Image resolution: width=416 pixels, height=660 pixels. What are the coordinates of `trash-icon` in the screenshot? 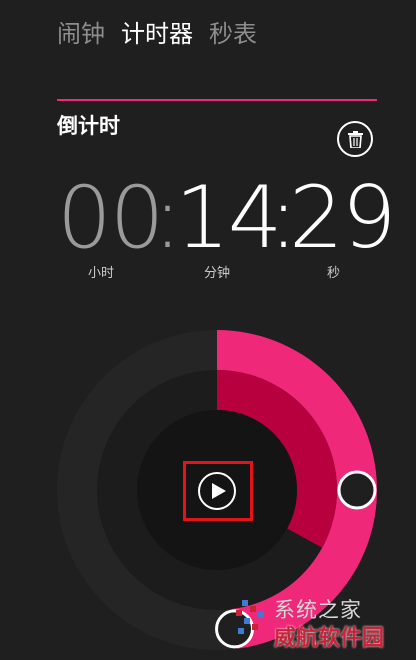 It's located at (355, 139).